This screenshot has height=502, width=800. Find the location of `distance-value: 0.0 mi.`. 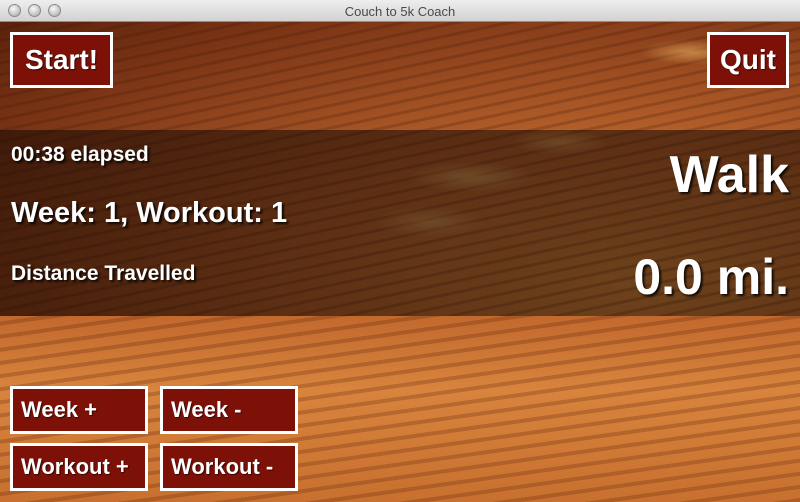

distance-value: 0.0 mi. is located at coordinates (711, 277).